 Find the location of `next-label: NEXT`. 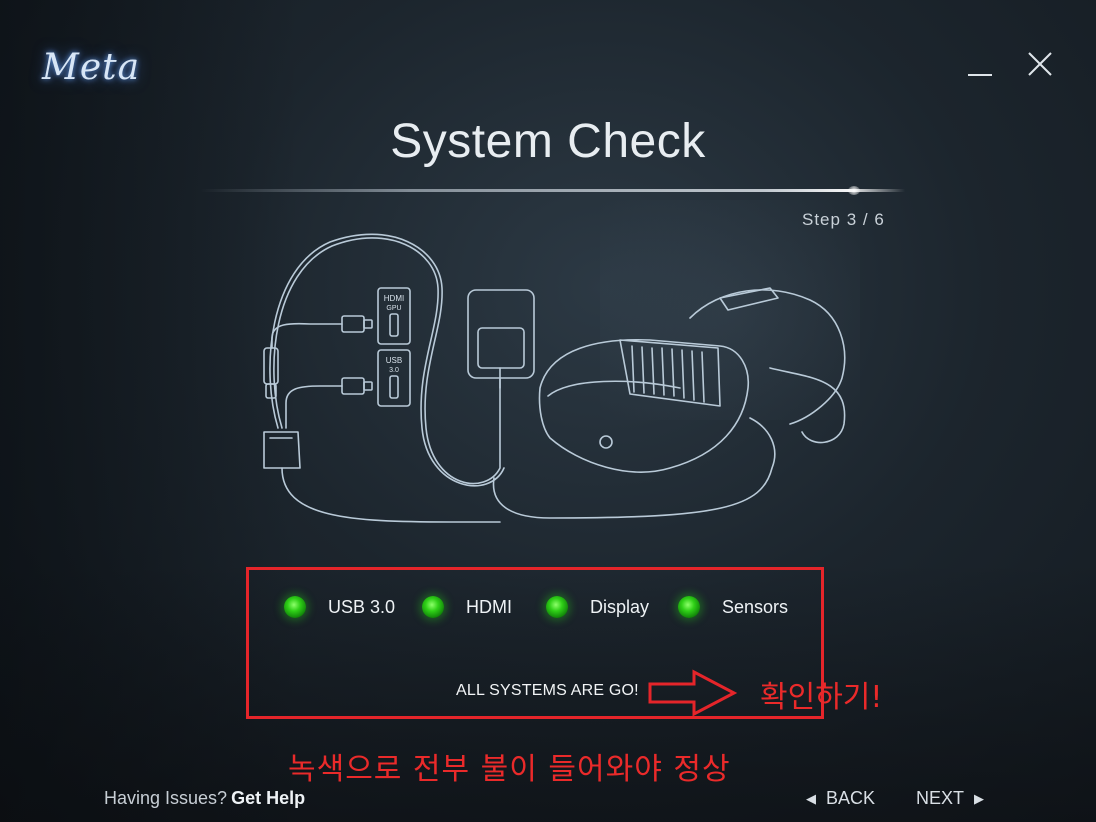

next-label: NEXT is located at coordinates (940, 798).